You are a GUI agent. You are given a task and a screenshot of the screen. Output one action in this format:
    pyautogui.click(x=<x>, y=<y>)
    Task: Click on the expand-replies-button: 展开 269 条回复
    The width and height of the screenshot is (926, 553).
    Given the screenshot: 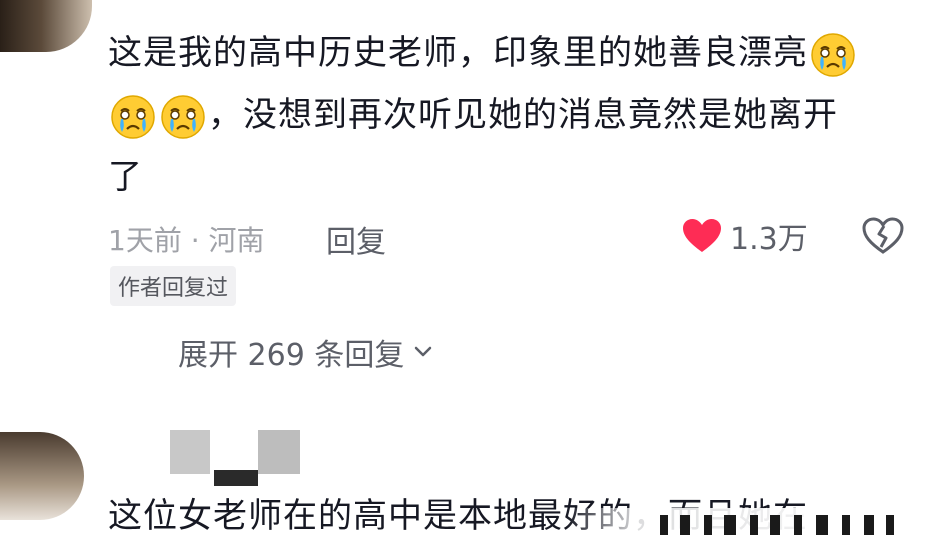 What is the action you would take?
    pyautogui.click(x=306, y=352)
    